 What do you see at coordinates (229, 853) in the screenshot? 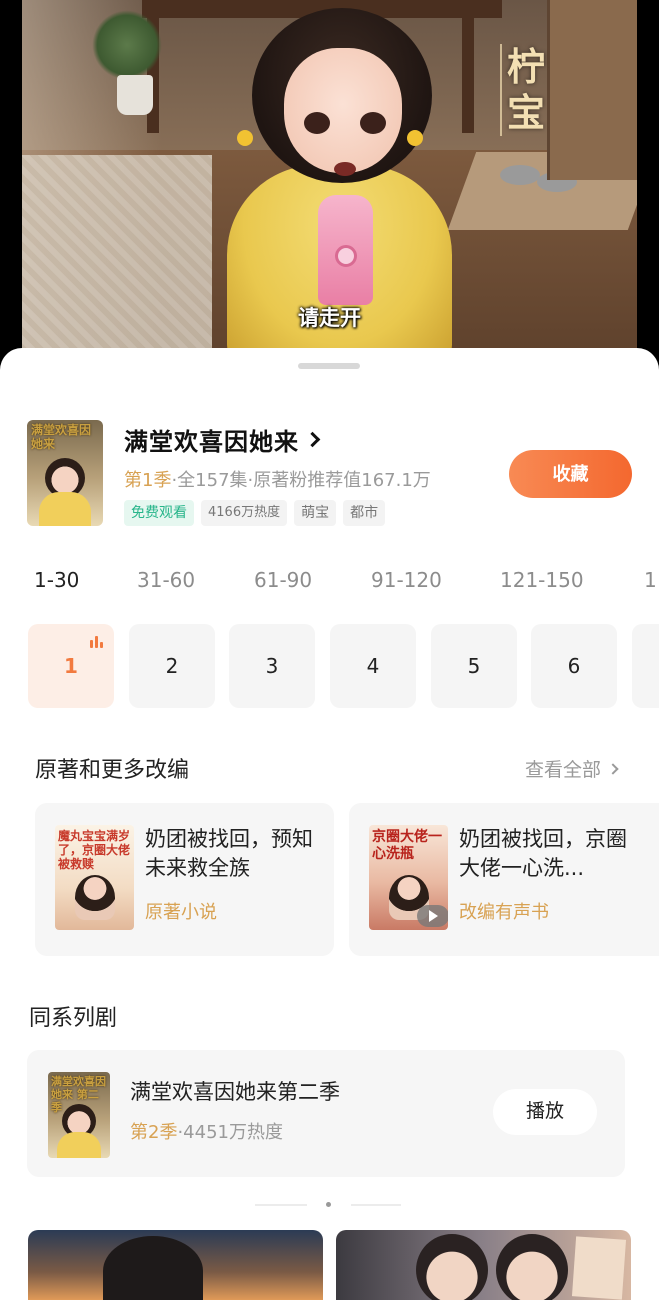
I see `adaptation-name: 奶团被找回，预知未来救全族` at bounding box center [229, 853].